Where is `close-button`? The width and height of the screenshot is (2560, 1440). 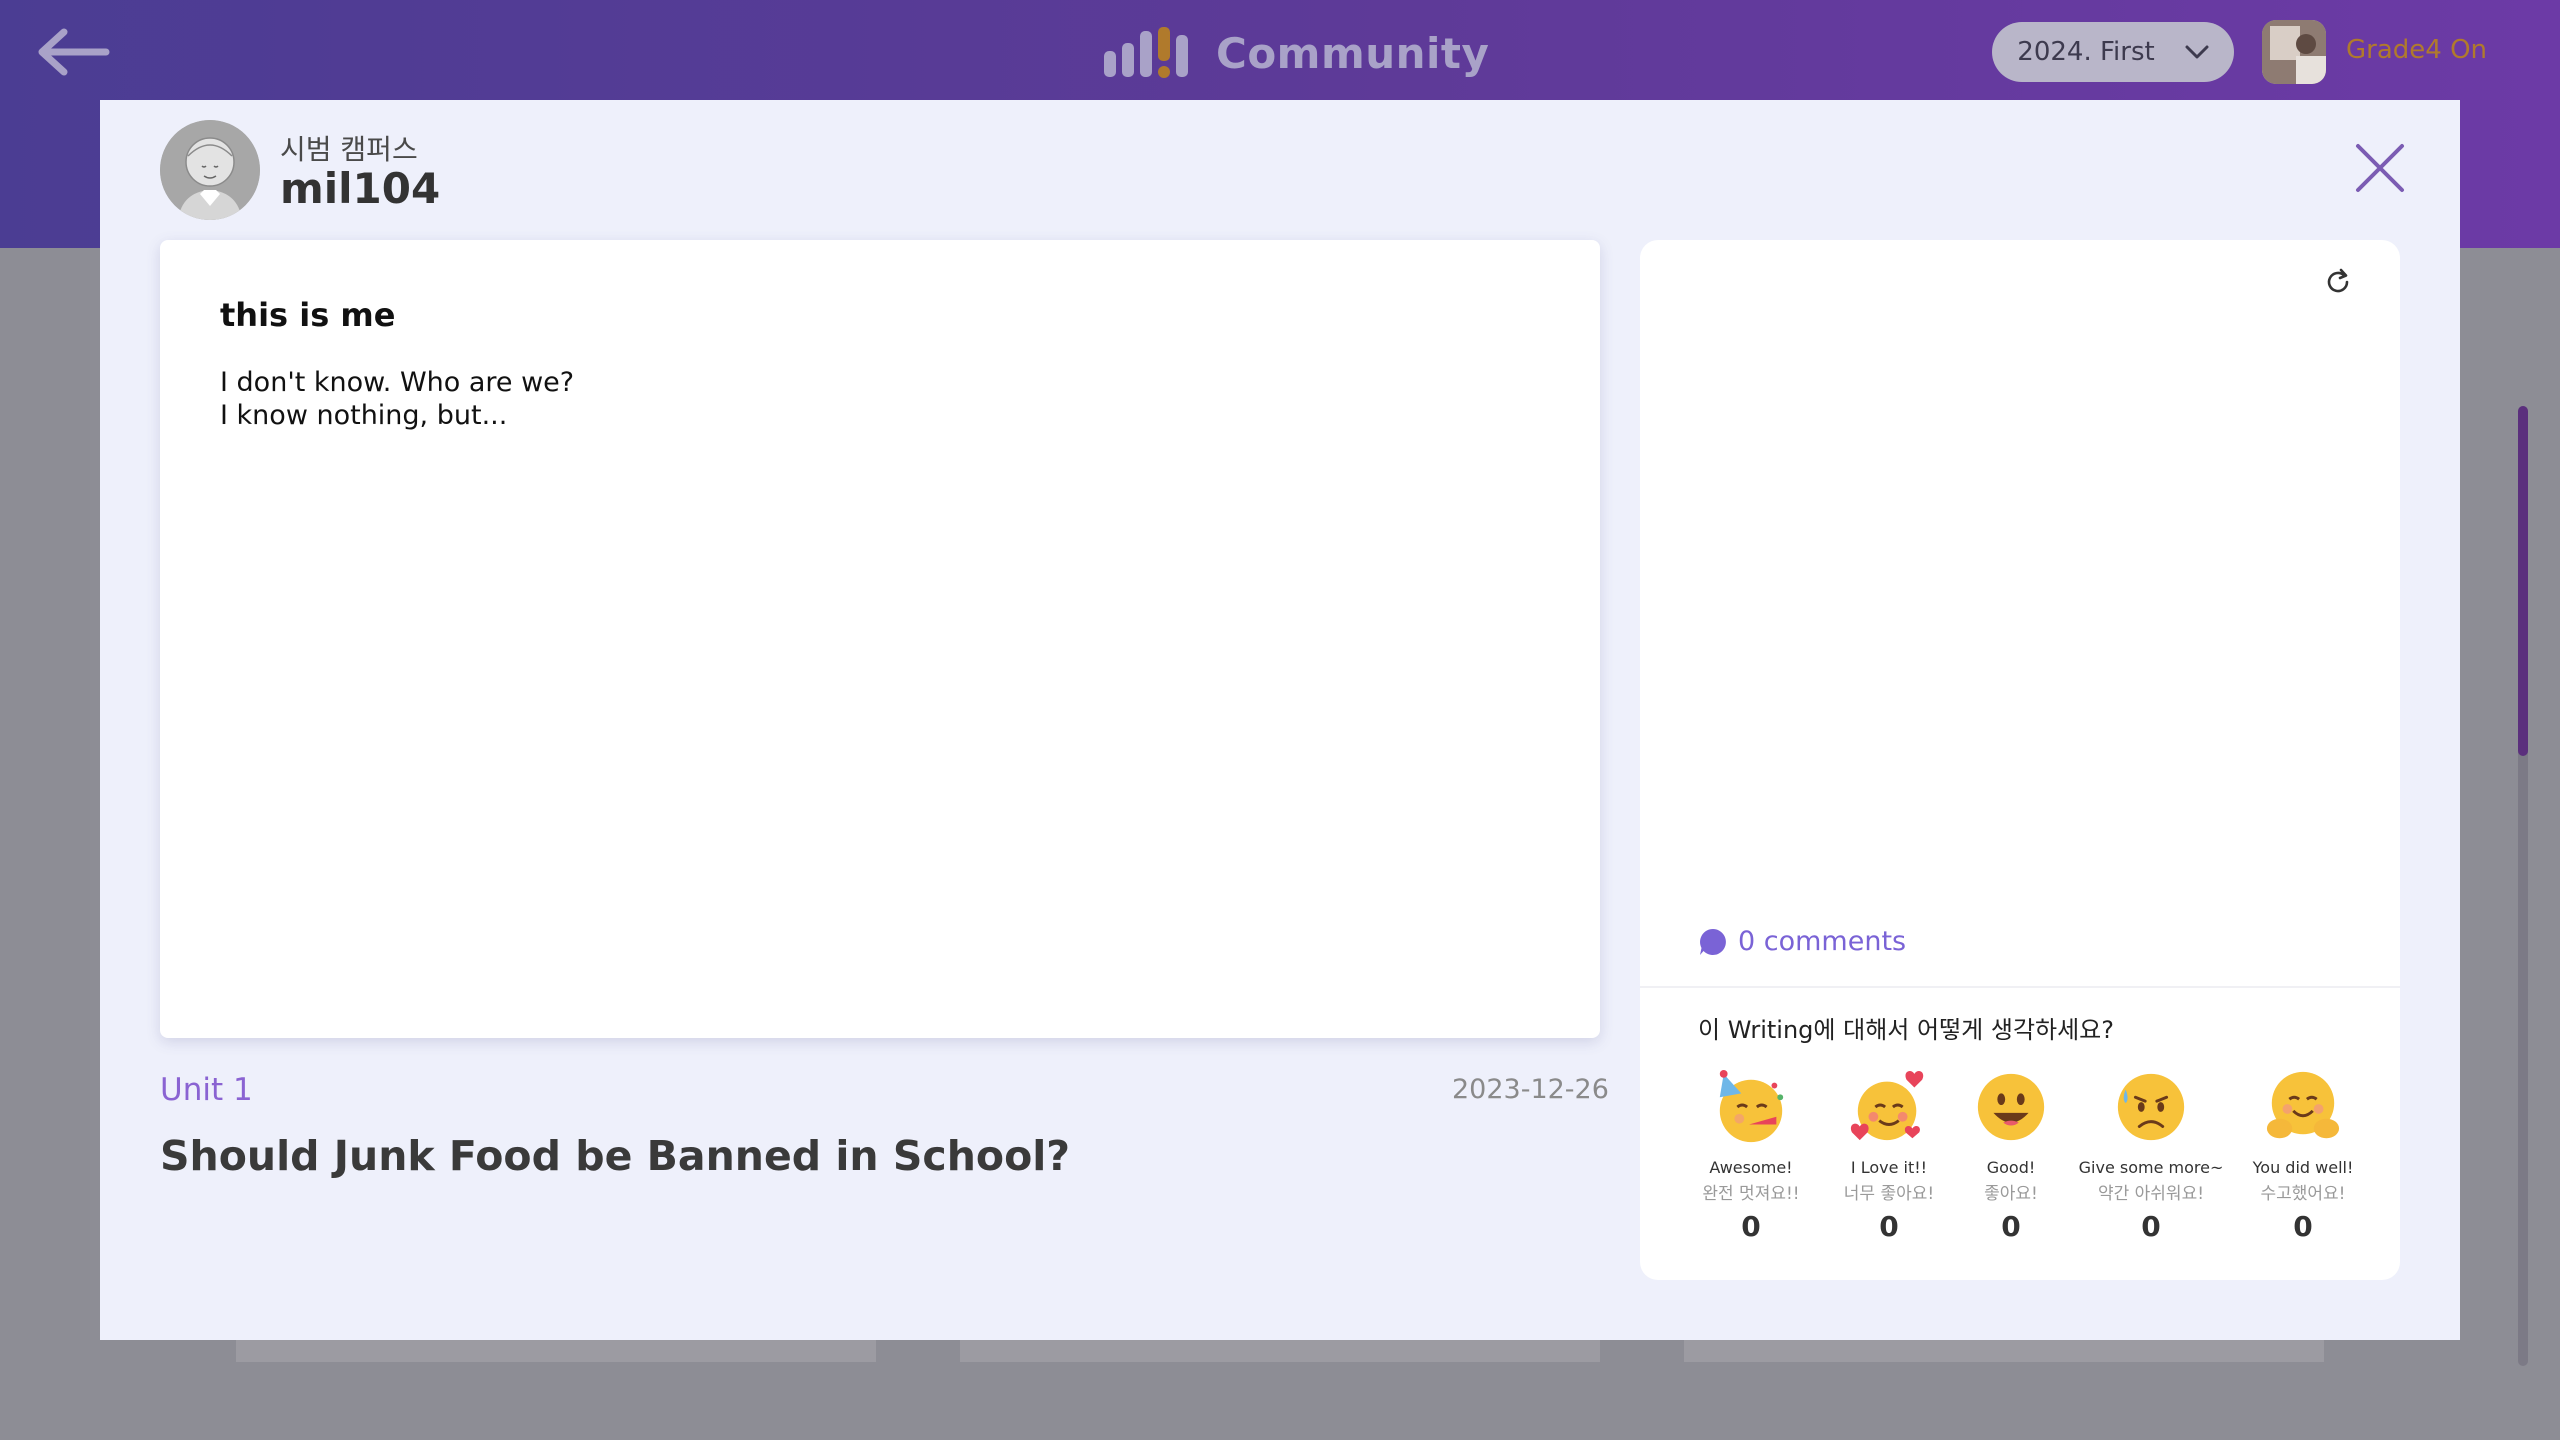 close-button is located at coordinates (2380, 168).